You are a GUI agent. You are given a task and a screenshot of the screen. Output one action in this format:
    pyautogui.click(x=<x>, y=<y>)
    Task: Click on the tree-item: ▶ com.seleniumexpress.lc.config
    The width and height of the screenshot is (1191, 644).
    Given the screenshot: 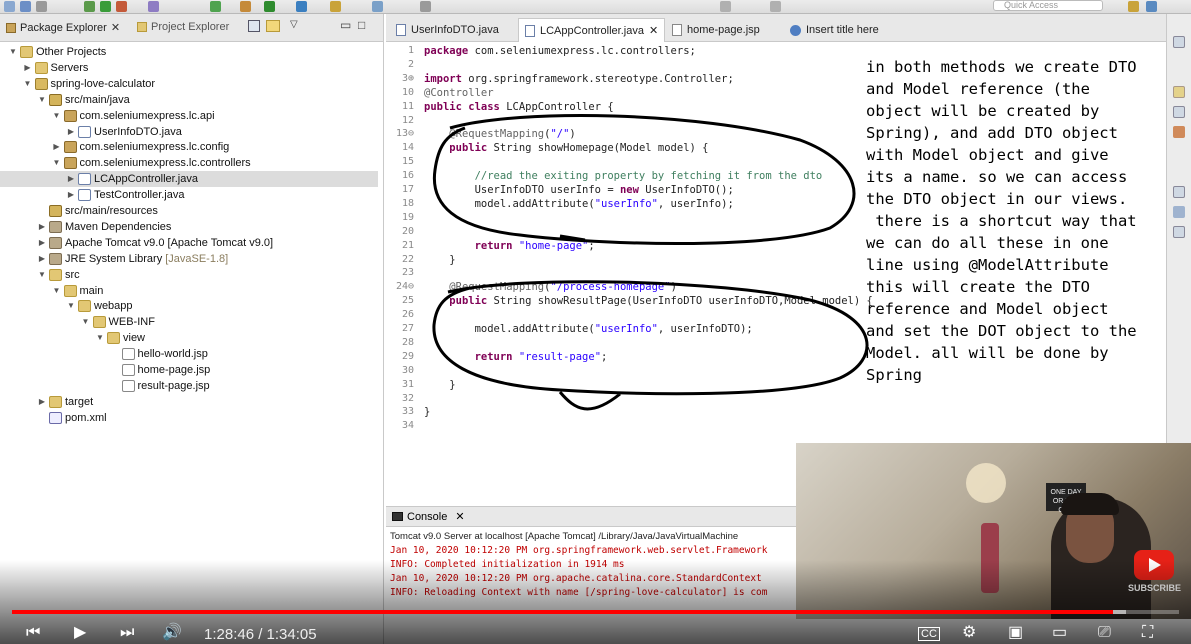 What is the action you would take?
    pyautogui.click(x=189, y=147)
    